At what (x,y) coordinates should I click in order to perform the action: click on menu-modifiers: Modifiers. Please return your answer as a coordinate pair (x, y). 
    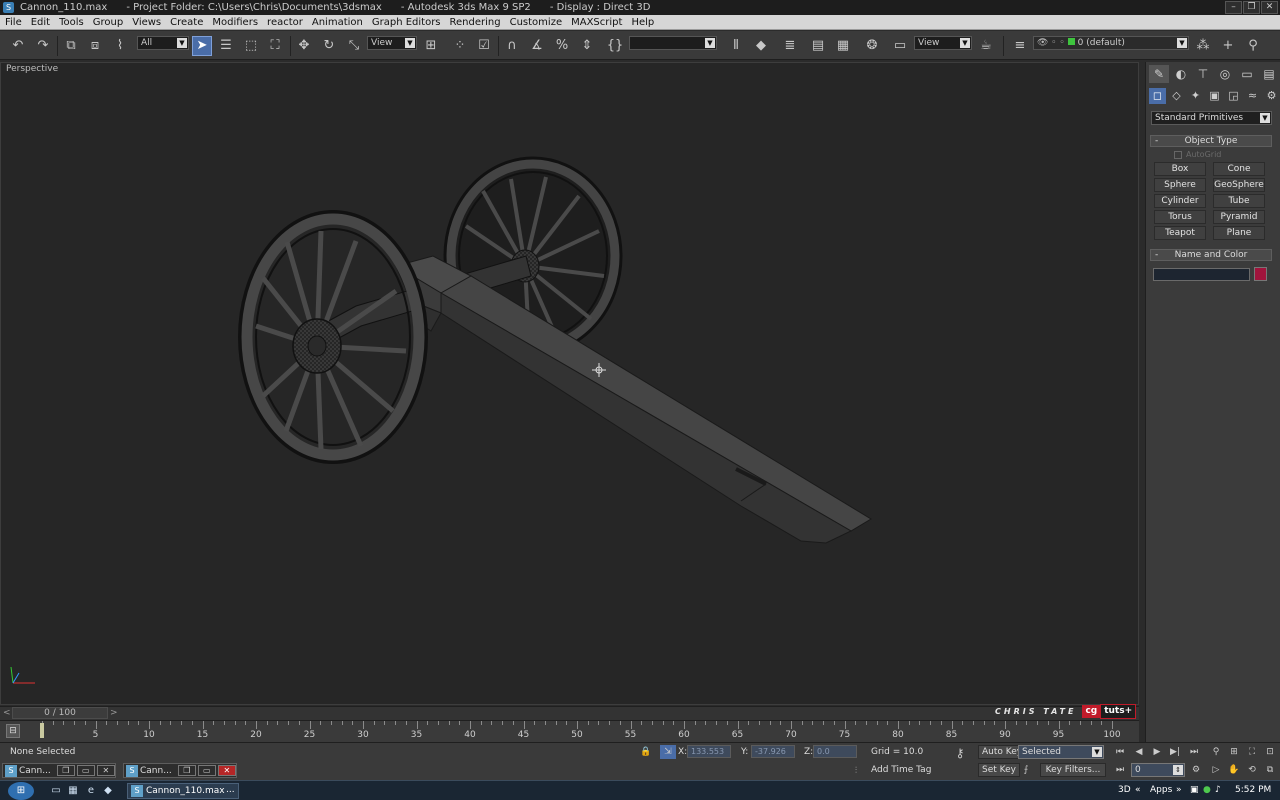
    Looking at the image, I should click on (235, 22).